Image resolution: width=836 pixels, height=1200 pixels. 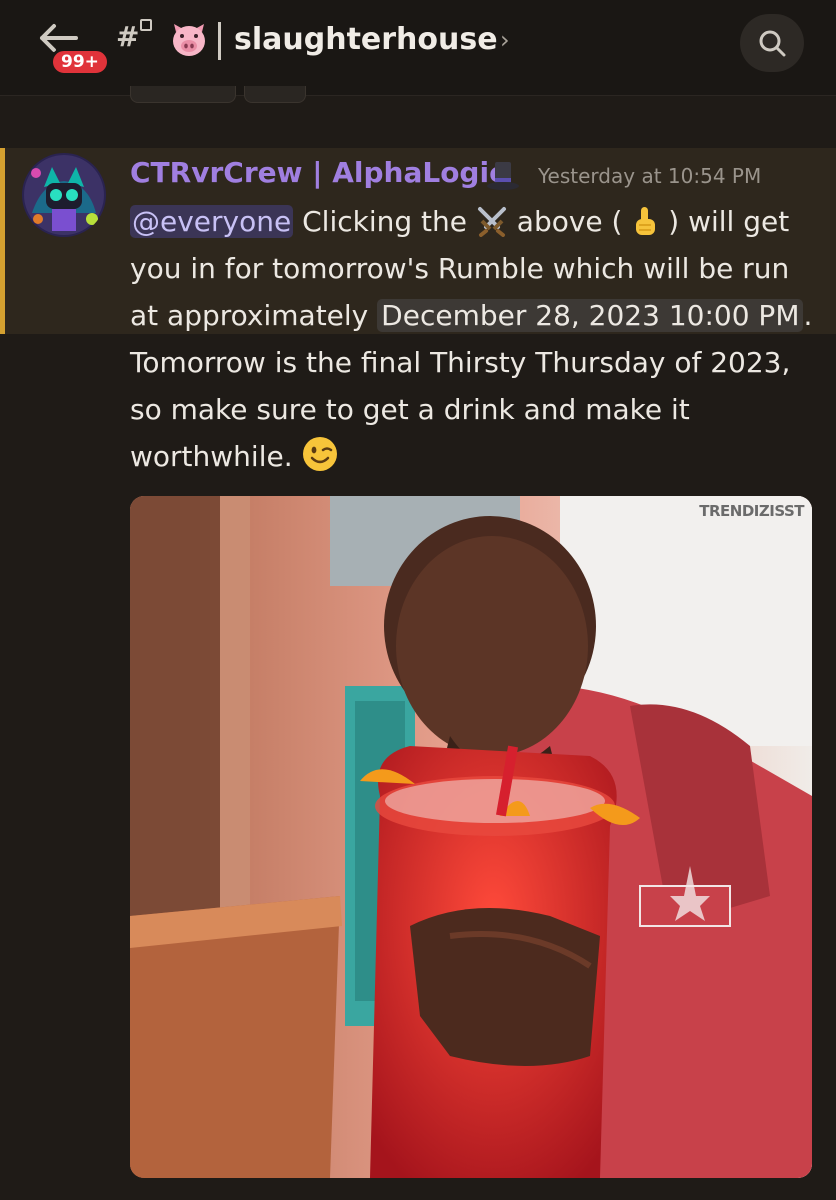 What do you see at coordinates (646, 221) in the screenshot?
I see `pointing-up-icon` at bounding box center [646, 221].